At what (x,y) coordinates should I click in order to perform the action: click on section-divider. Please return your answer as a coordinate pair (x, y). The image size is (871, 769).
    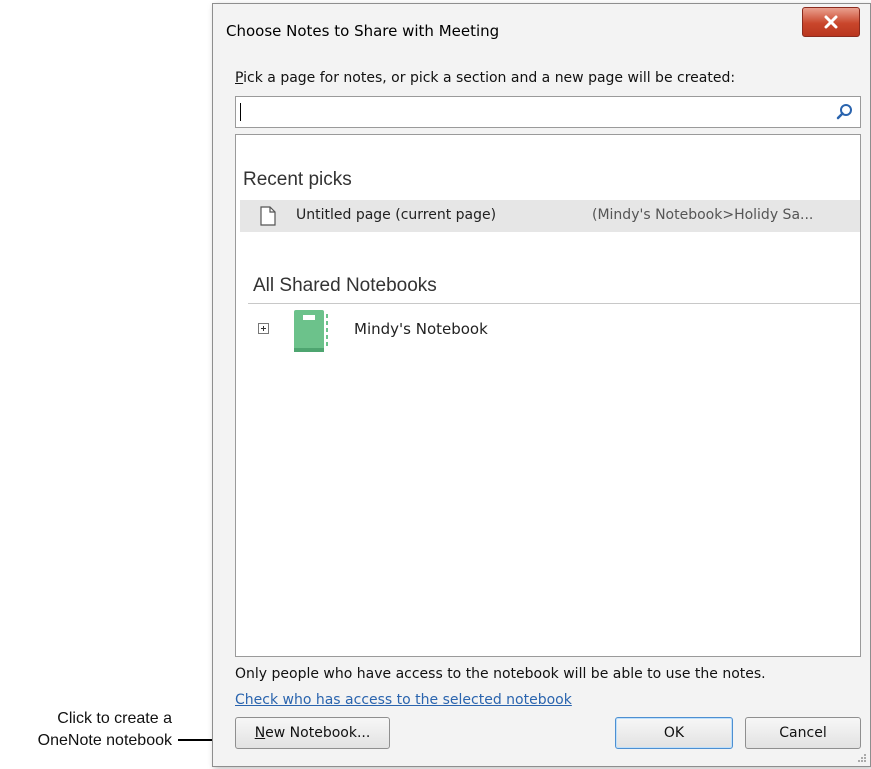
    Looking at the image, I should click on (554, 303).